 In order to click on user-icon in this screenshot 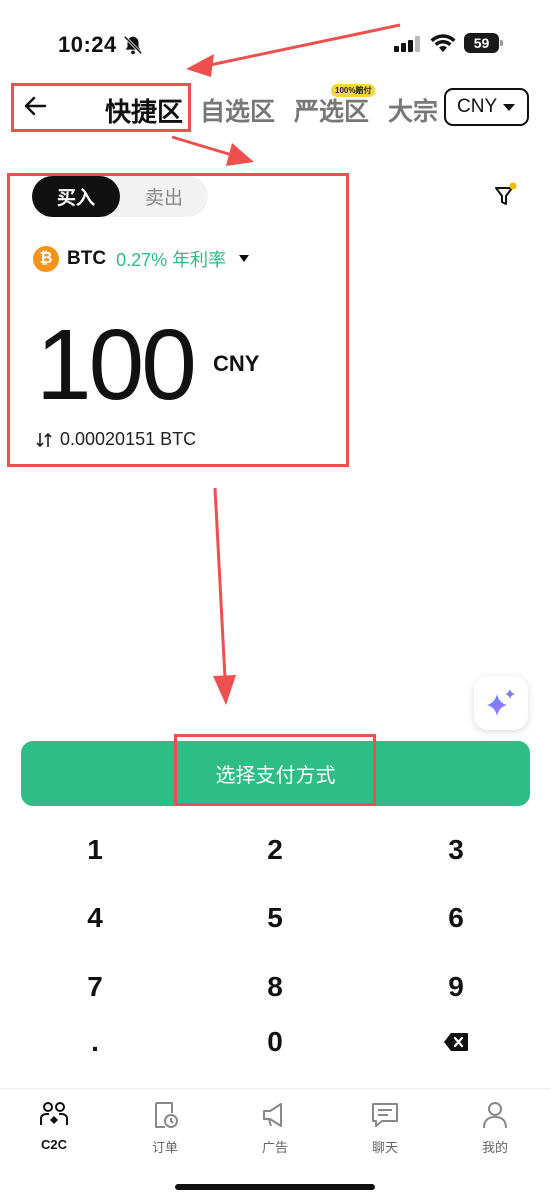, I will do `click(495, 1115)`.